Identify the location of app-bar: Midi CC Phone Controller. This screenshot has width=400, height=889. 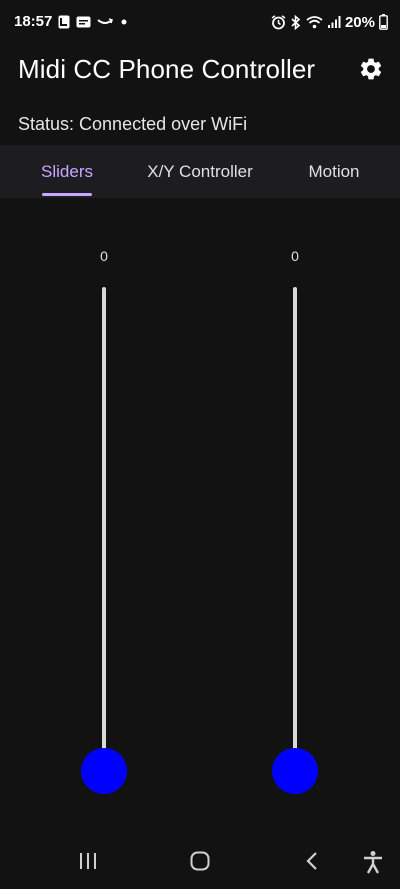
(200, 72).